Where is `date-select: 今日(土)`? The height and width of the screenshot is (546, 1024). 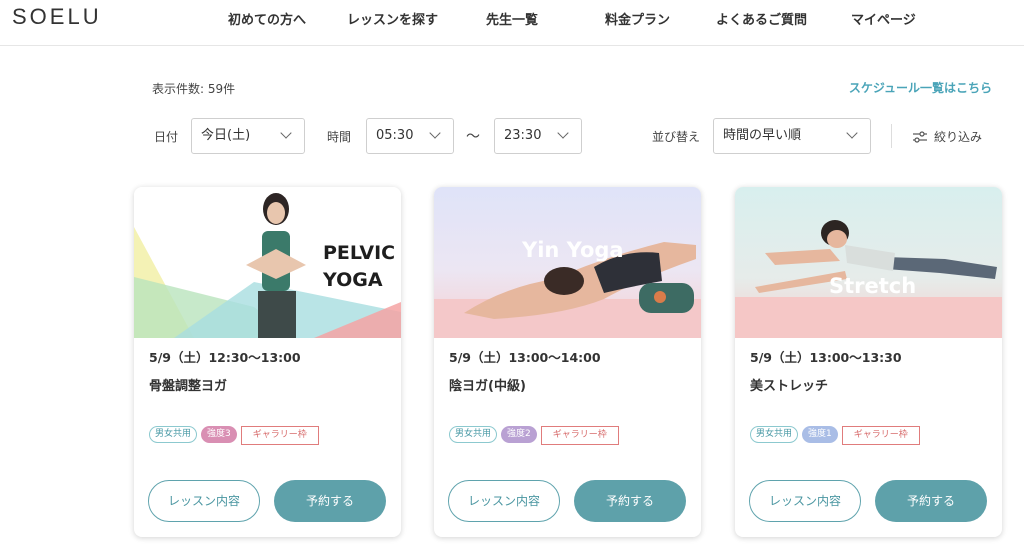 date-select: 今日(土) is located at coordinates (248, 136).